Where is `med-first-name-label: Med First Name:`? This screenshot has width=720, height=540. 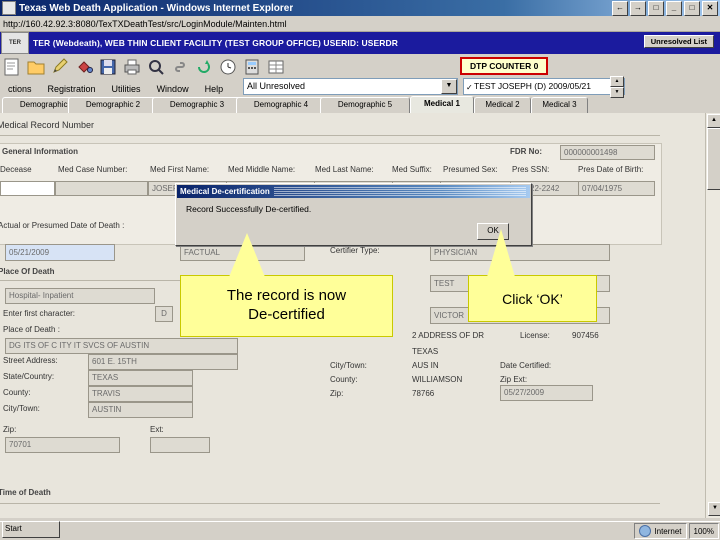
med-first-name-label: Med First Name: is located at coordinates (180, 169).